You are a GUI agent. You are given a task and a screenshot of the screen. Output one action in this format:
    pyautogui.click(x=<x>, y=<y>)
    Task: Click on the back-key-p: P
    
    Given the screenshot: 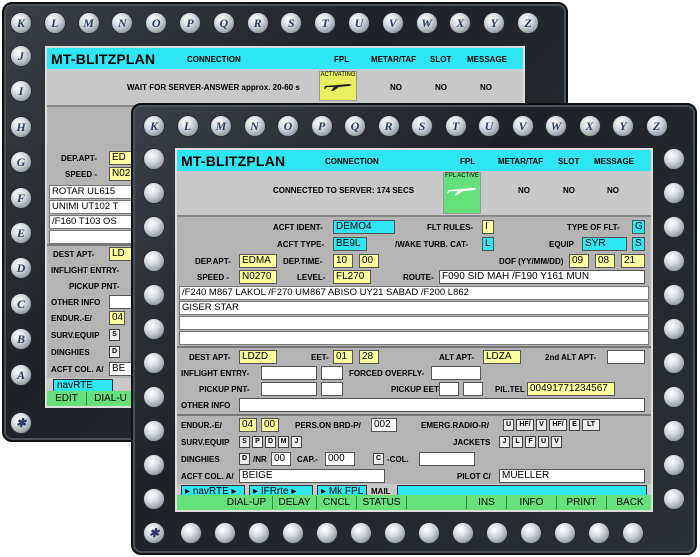 What is the action you would take?
    pyautogui.click(x=190, y=23)
    